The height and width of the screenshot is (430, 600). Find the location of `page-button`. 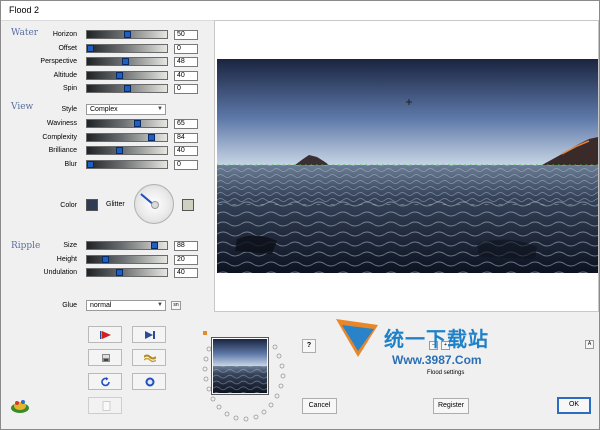

page-button is located at coordinates (105, 405).